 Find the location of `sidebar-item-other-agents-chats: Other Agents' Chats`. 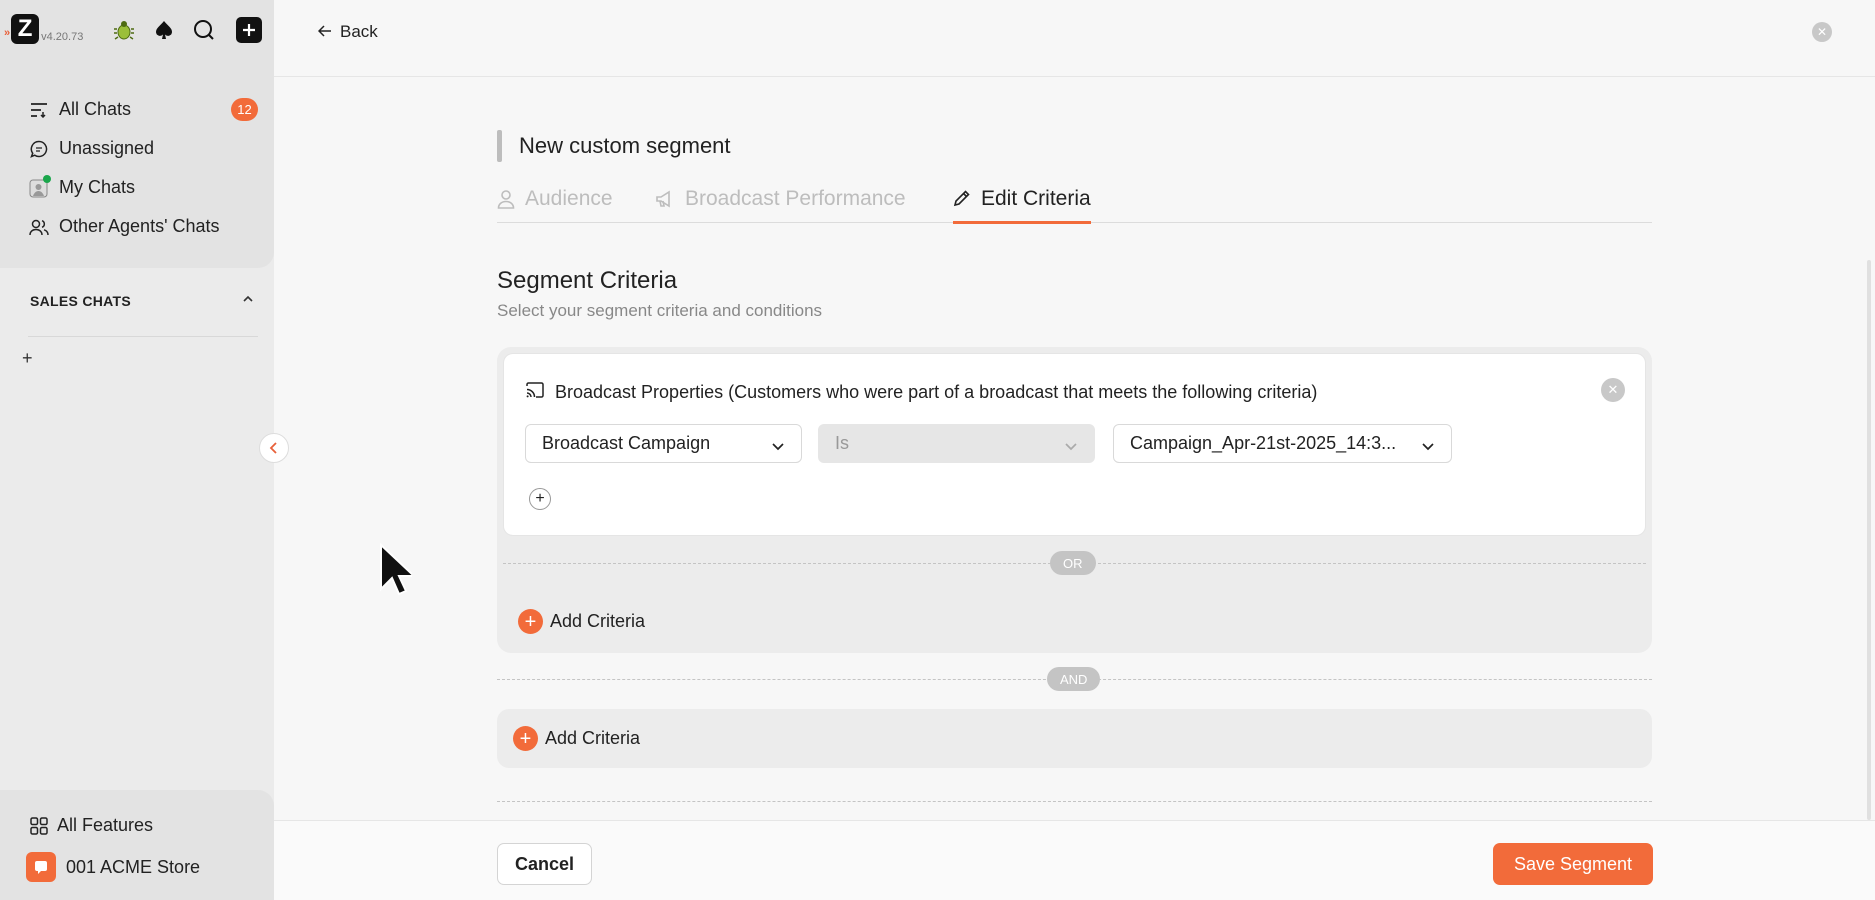

sidebar-item-other-agents-chats: Other Agents' Chats is located at coordinates (143, 226).